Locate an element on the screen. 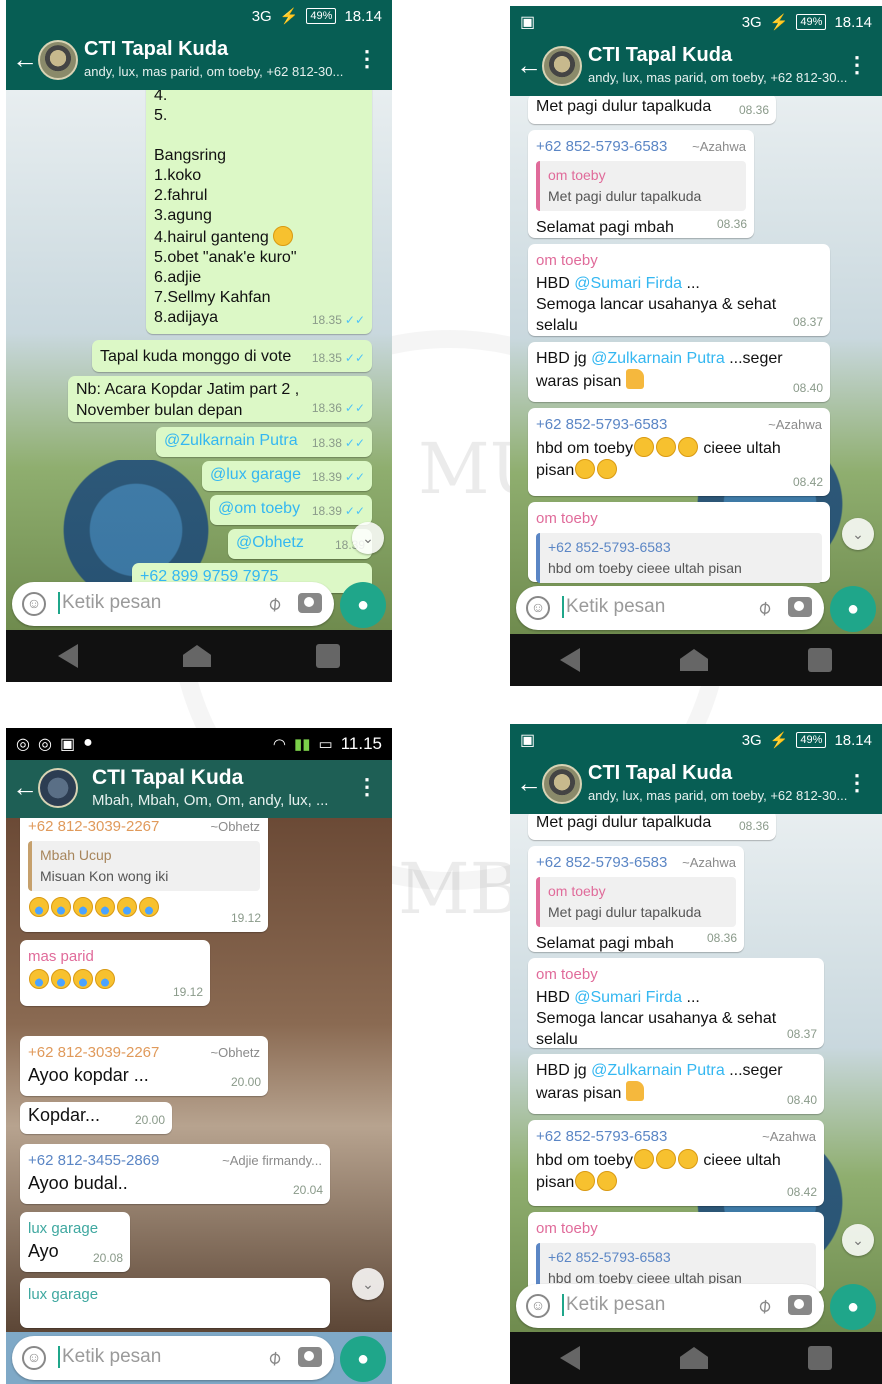 The height and width of the screenshot is (1384, 882). message-vote: Tapal kuda monggo di vote 18.35 ✓✓ is located at coordinates (232, 356).